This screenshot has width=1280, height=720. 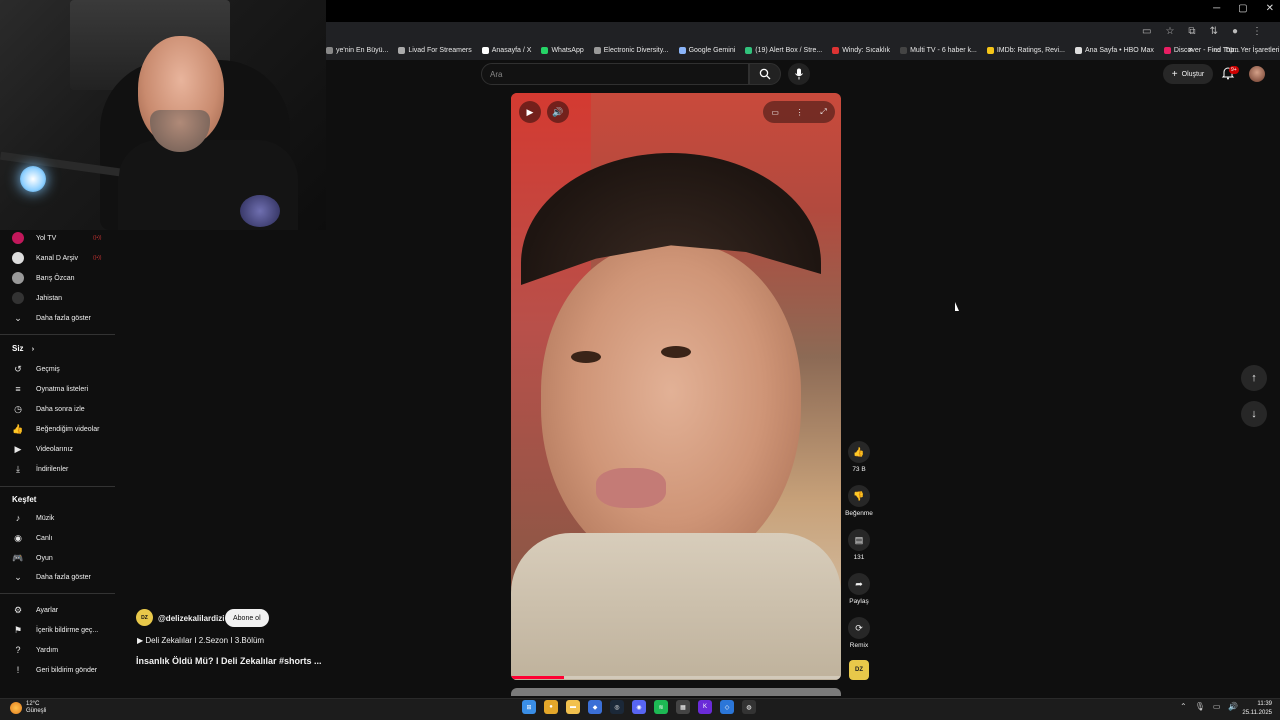 What do you see at coordinates (48, 409) in the screenshot?
I see `sidebar-item: ◷ Daha sonra izle` at bounding box center [48, 409].